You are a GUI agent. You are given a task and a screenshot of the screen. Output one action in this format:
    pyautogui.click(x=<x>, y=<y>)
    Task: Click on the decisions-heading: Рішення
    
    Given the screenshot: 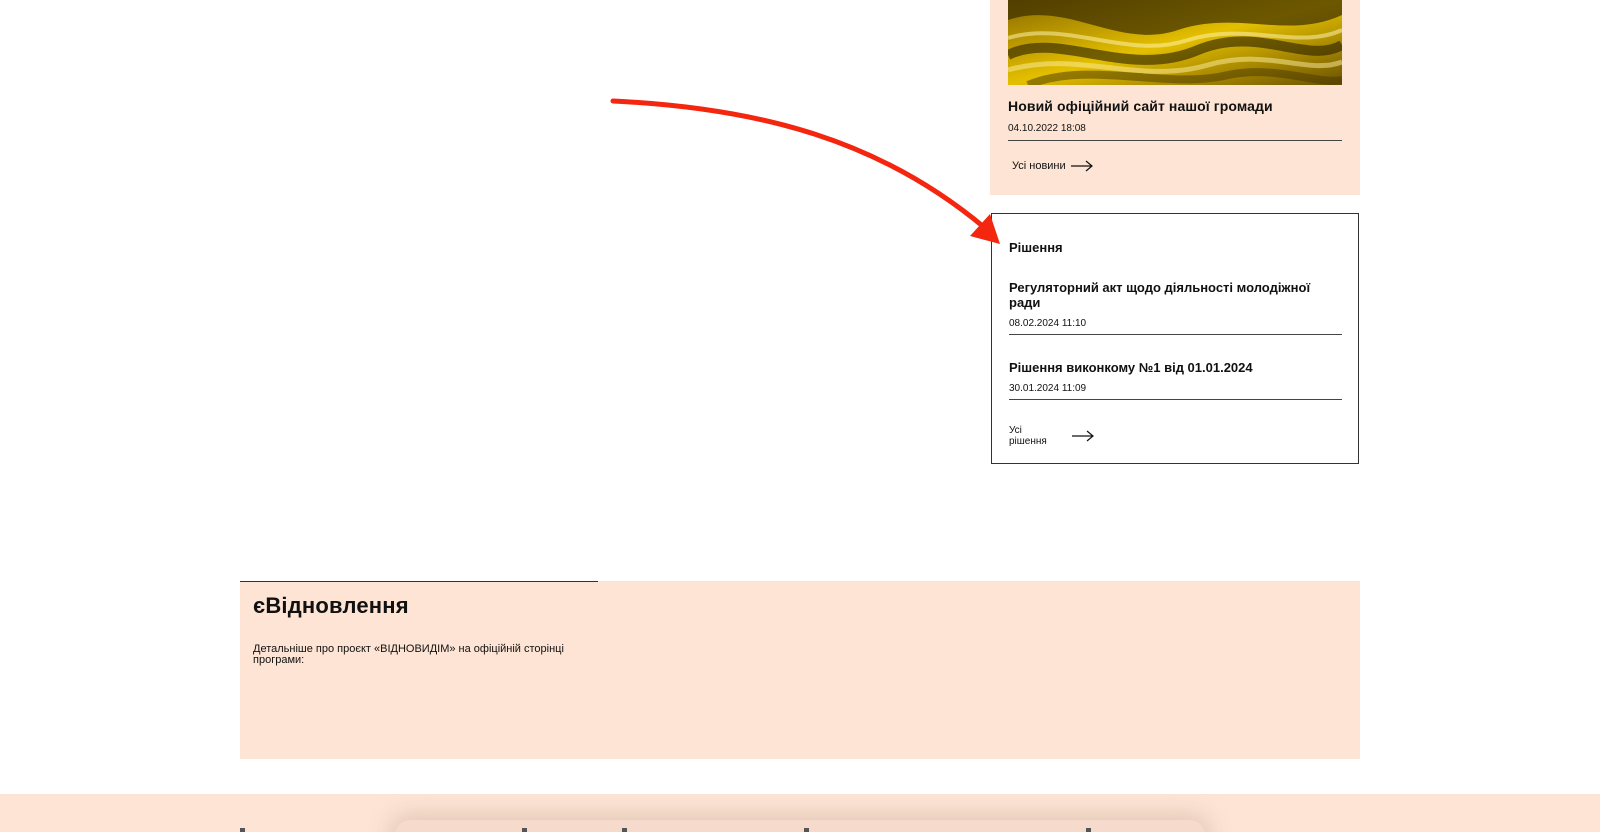 What is the action you would take?
    pyautogui.click(x=1036, y=247)
    